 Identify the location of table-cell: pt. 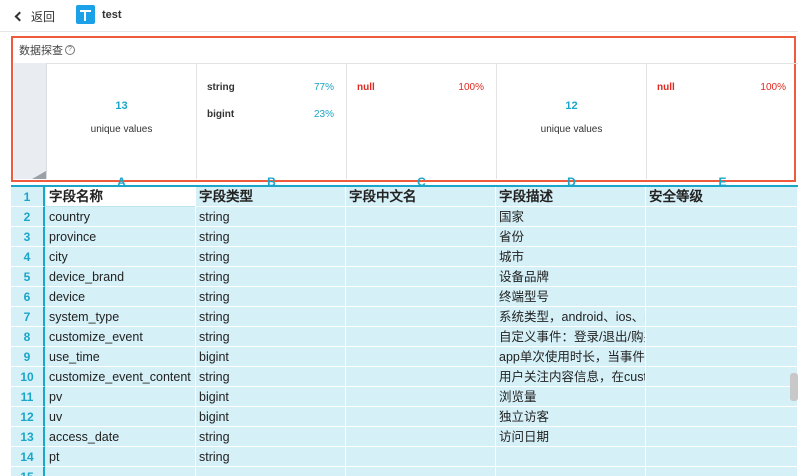
(121, 457).